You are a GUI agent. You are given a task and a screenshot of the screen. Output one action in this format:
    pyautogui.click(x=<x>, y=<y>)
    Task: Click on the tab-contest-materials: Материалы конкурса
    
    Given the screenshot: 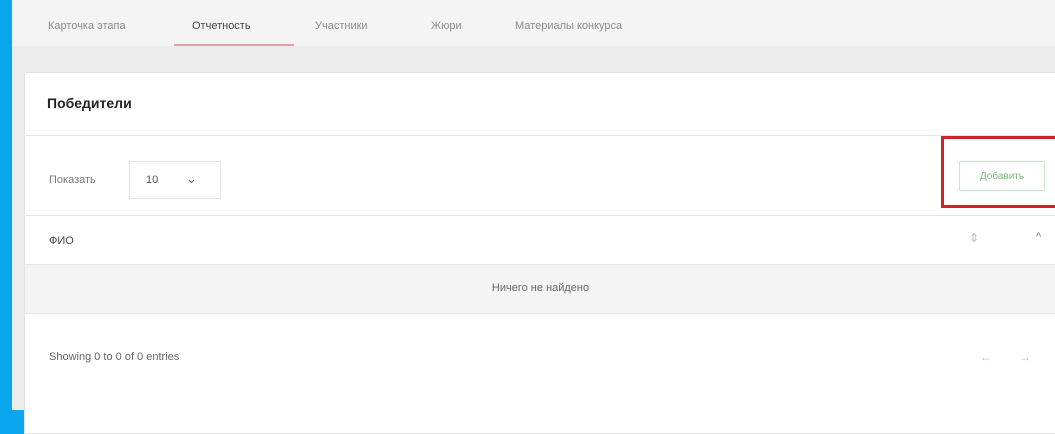 What is the action you would take?
    pyautogui.click(x=568, y=26)
    